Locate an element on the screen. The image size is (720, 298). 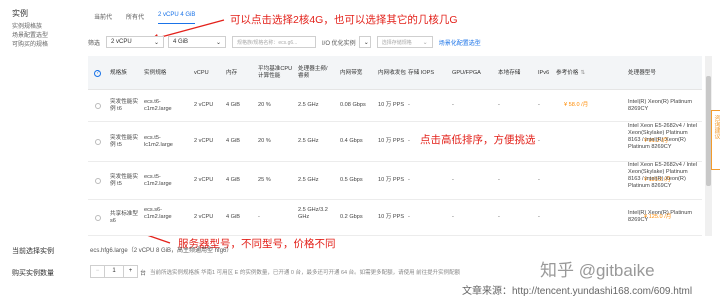
cell-price: ¥ 58.0 /月 is located at coordinates (576, 105).